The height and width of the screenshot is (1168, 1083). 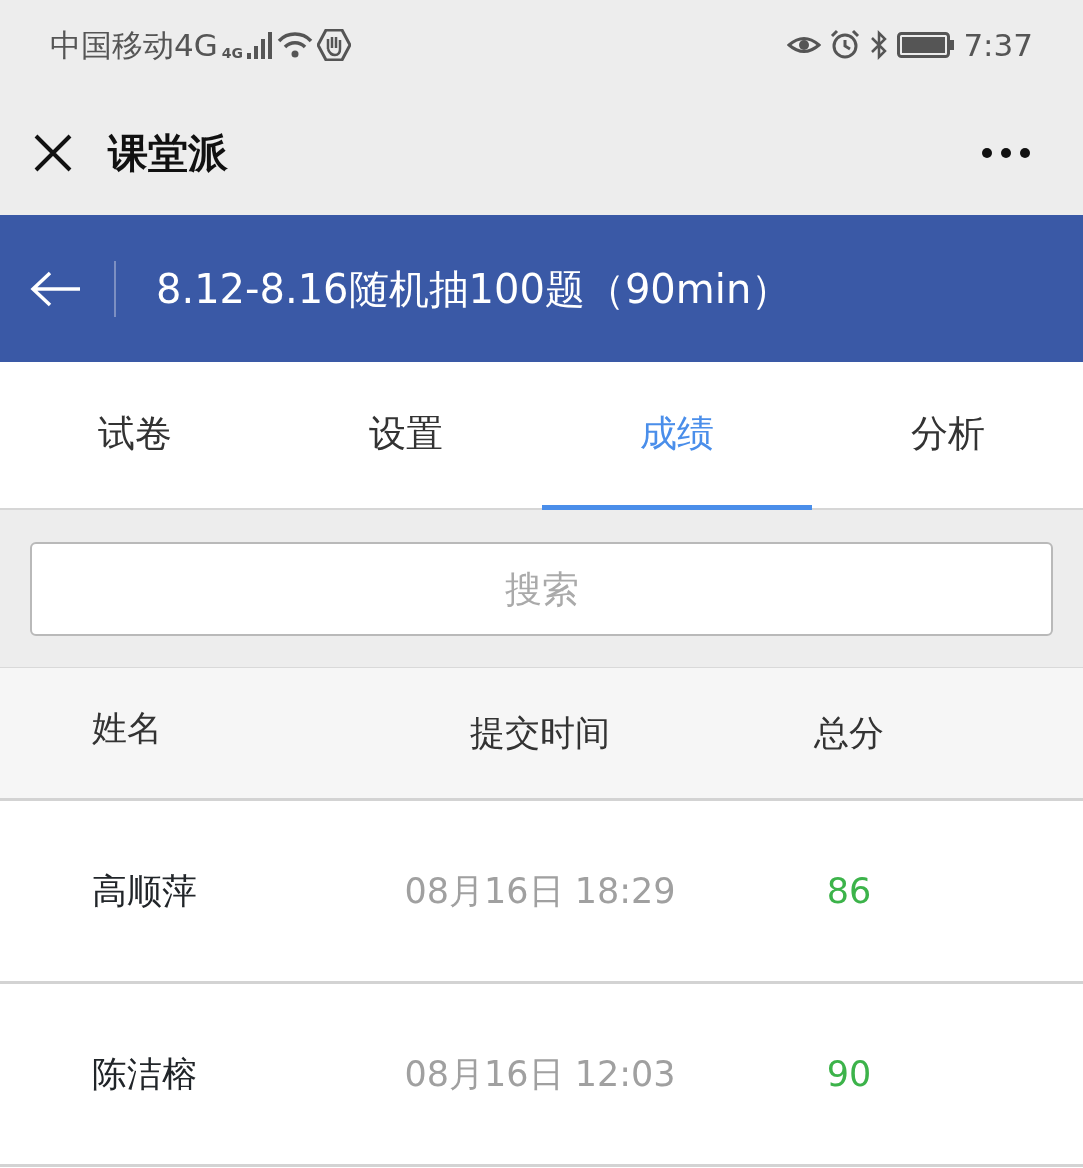 What do you see at coordinates (540, 891) in the screenshot?
I see `table-cell-text: 08月16日 18:29` at bounding box center [540, 891].